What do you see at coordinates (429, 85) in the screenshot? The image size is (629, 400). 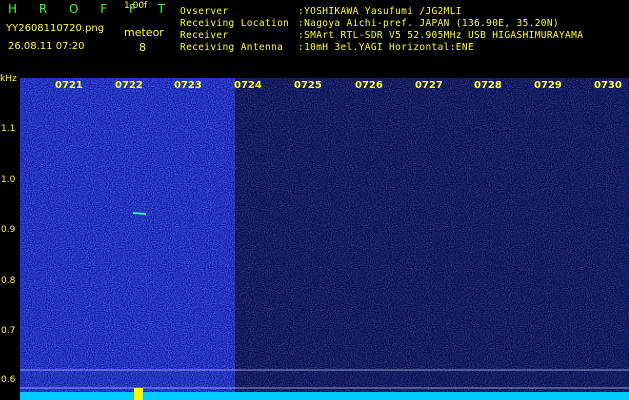 I see `x-tick-label: 0727` at bounding box center [429, 85].